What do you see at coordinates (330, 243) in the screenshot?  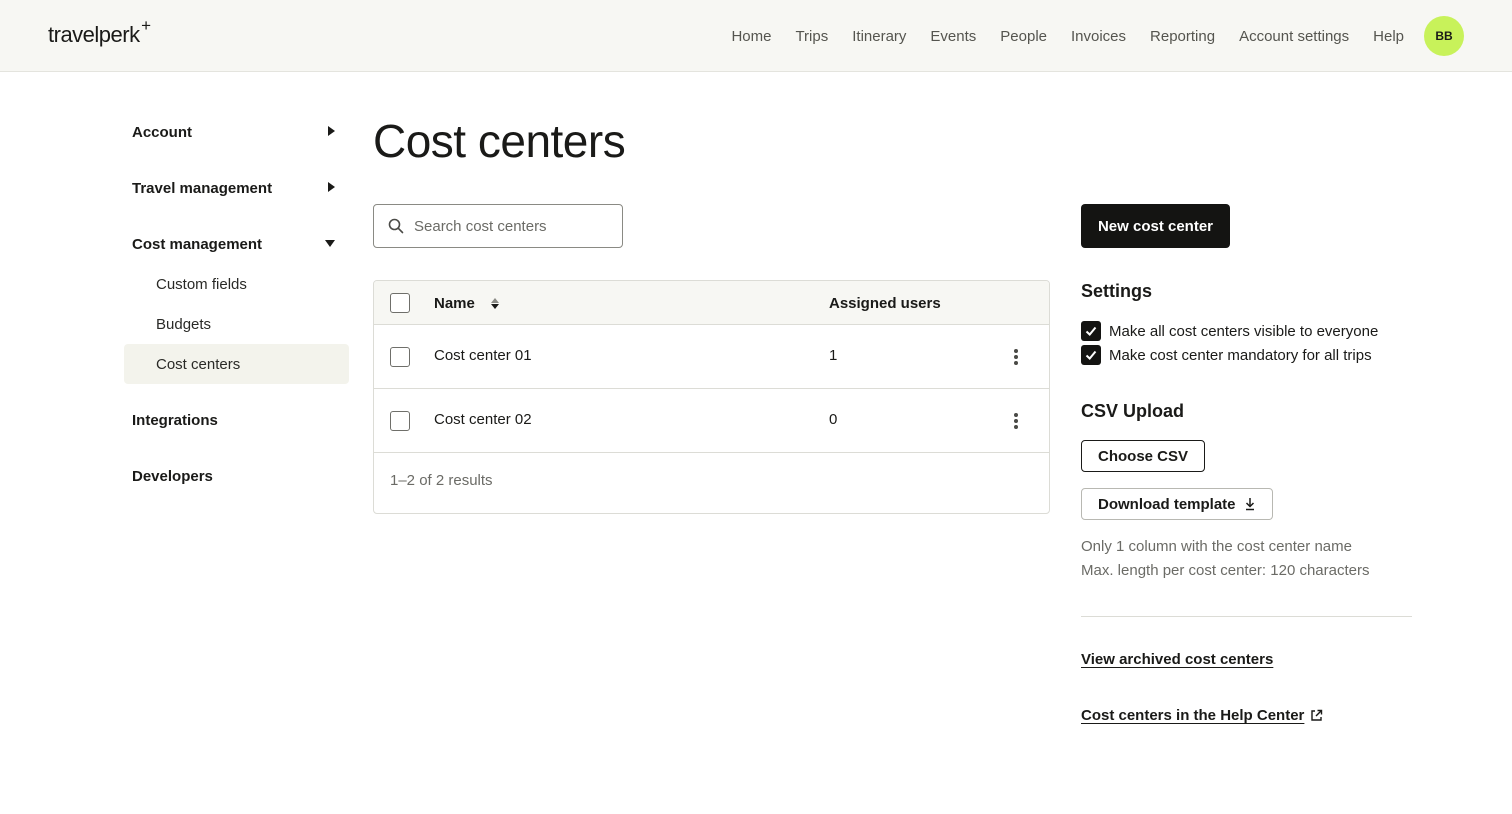 I see `caret-down-icon` at bounding box center [330, 243].